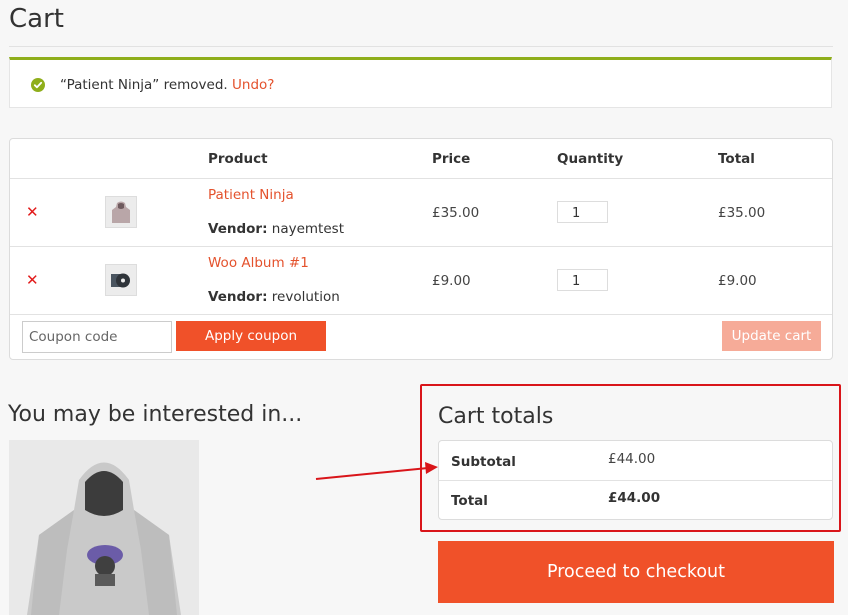  I want to click on check-circle-icon, so click(38, 85).